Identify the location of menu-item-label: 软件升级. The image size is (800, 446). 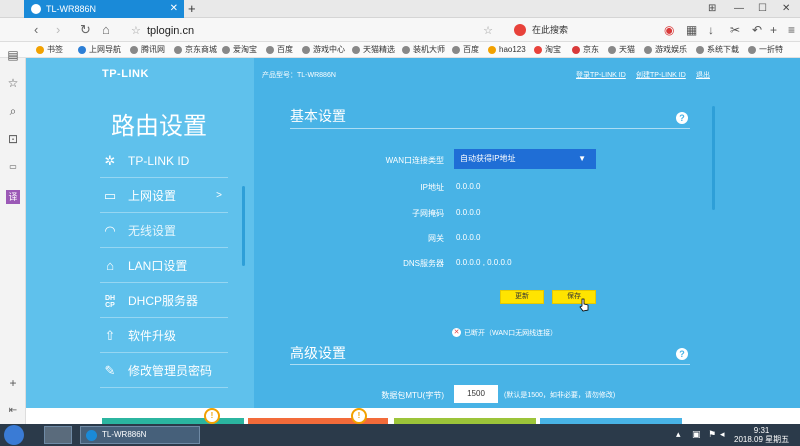
(152, 336).